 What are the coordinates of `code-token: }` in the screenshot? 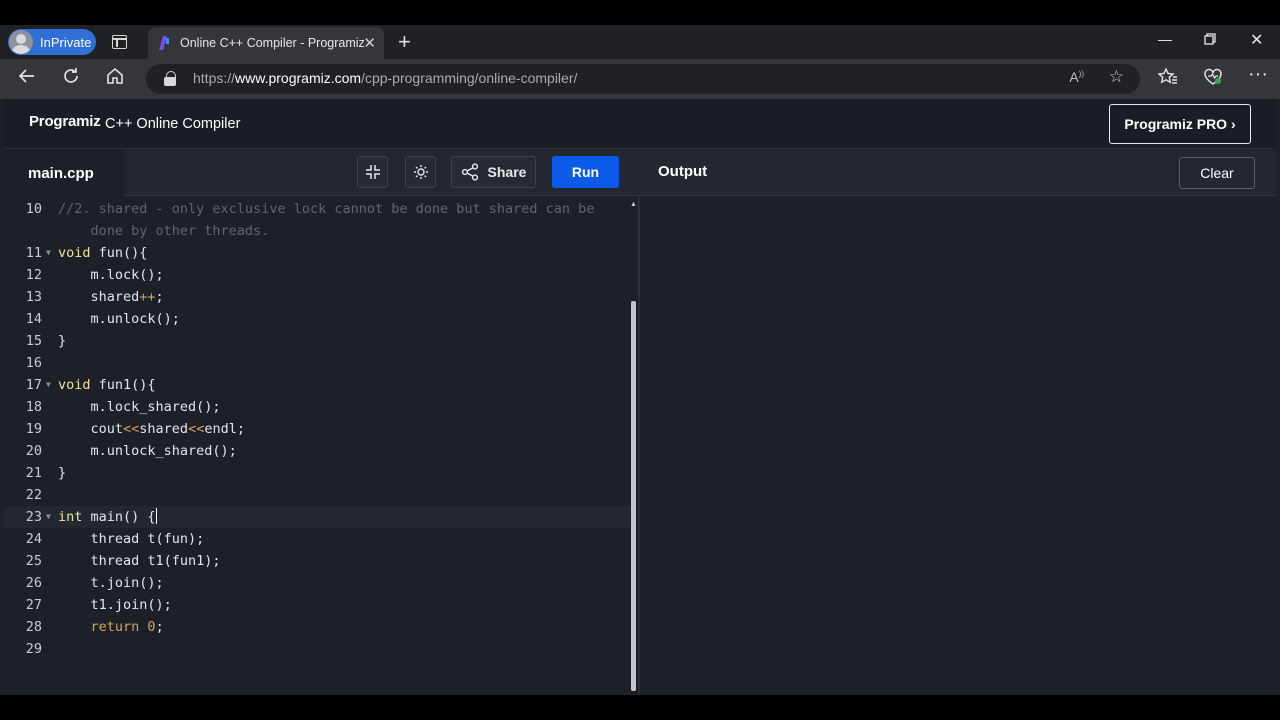 It's located at (62, 341).